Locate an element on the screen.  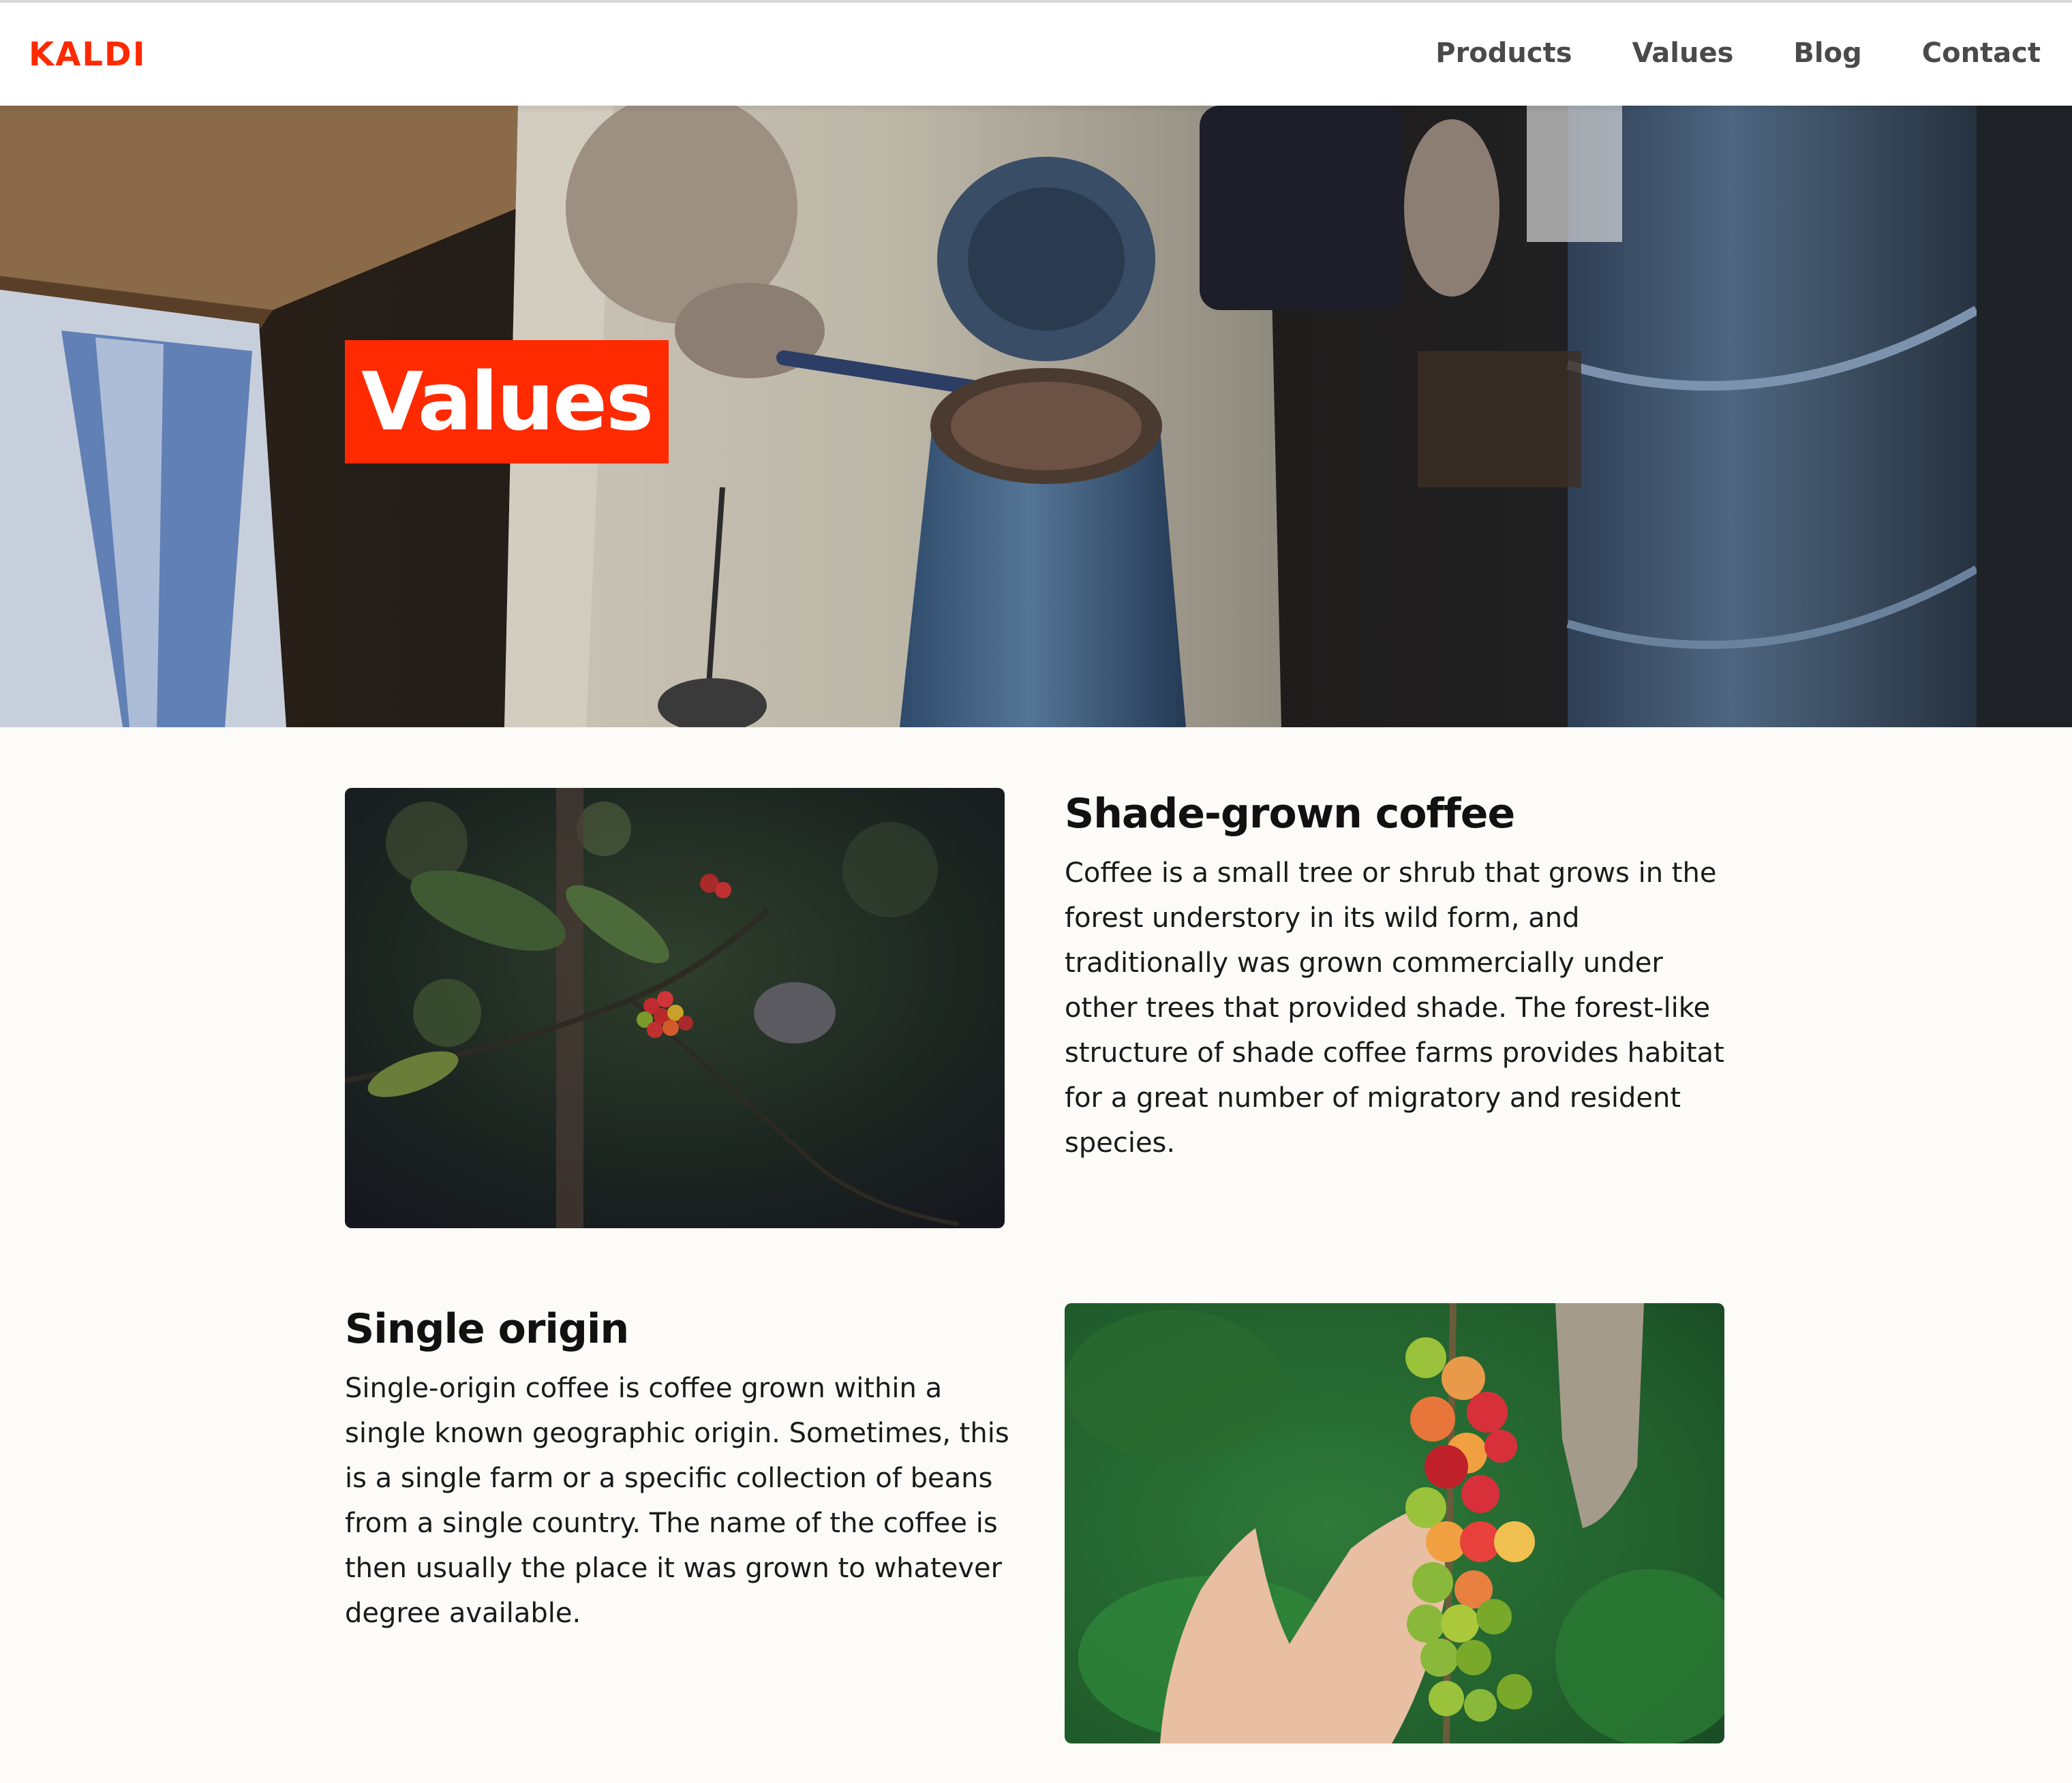
coffee-branch-photo is located at coordinates (675, 1008).